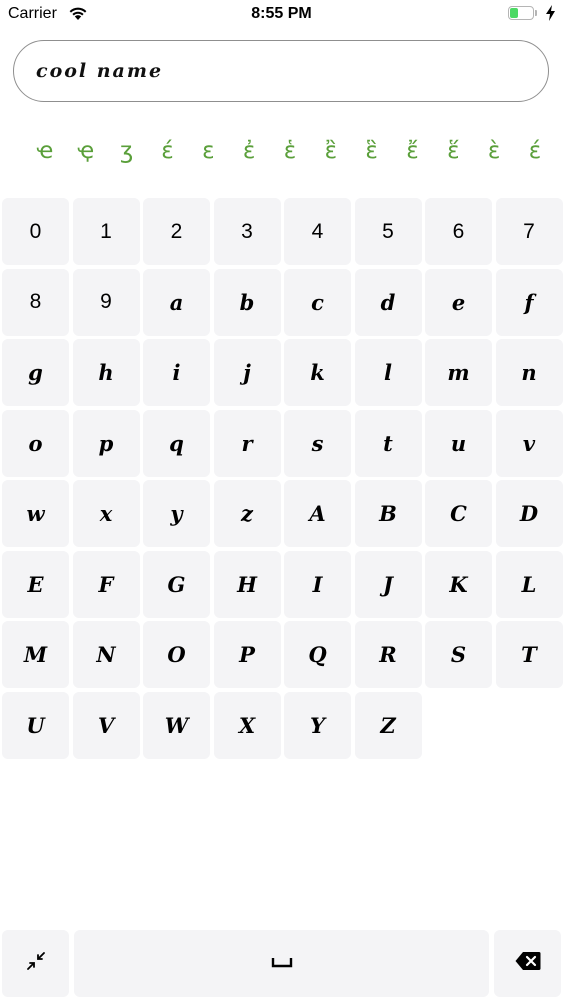 The width and height of the screenshot is (563, 1000). Describe the element at coordinates (35, 725) in the screenshot. I see `key-letter-U: U` at that location.